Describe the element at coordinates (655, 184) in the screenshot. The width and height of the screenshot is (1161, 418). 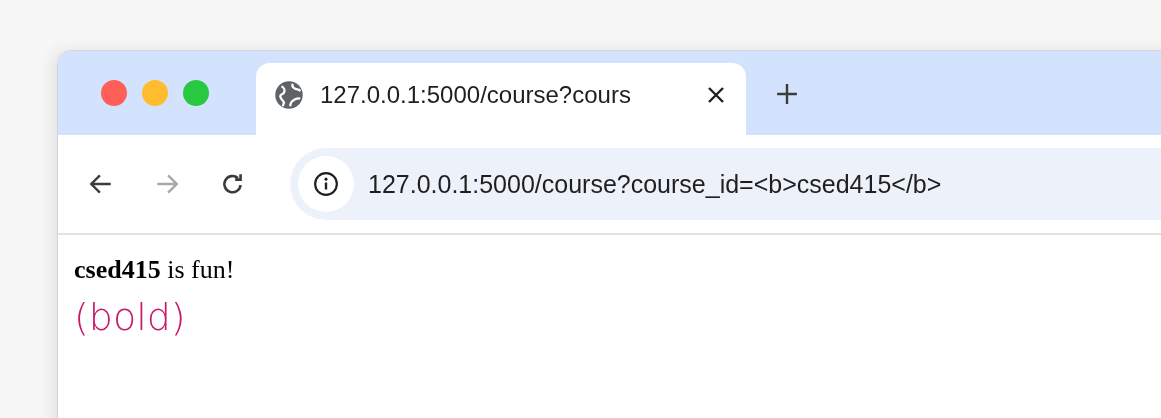
I see `url-text: 127.0.0.1:5000/course?course_id=<b>csed415</b>` at that location.